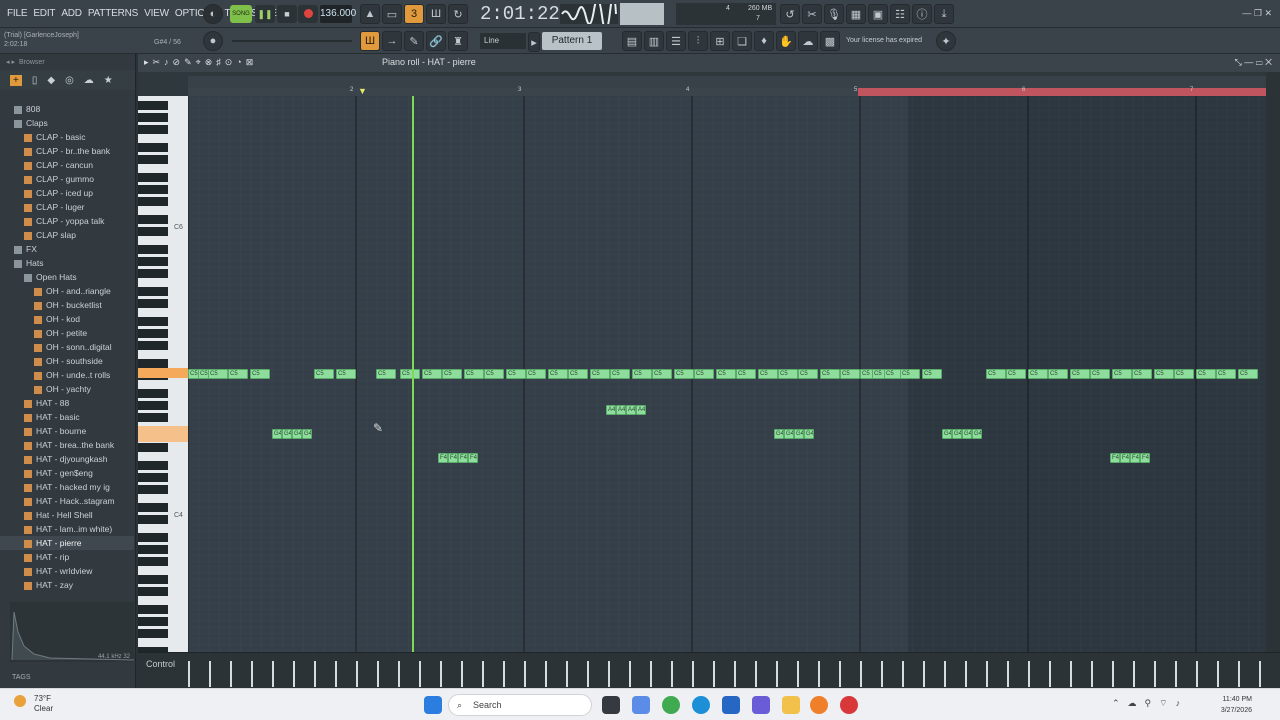 This screenshot has width=1280, height=720. Describe the element at coordinates (67, 193) in the screenshot. I see `browser-item: CLAP - iced up` at that location.